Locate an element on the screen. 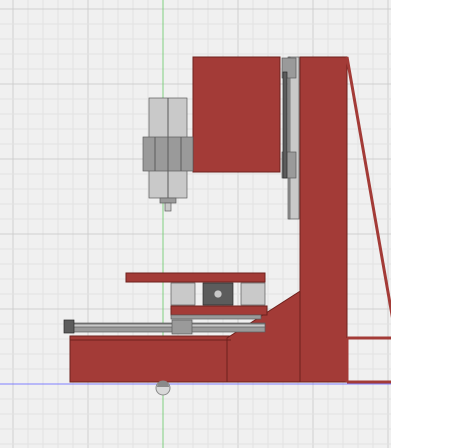  saddle-plate is located at coordinates (219, 310).